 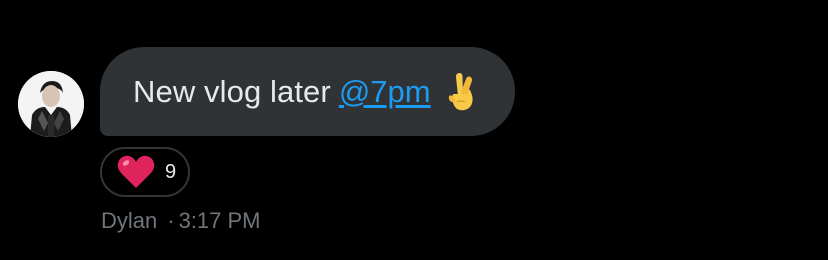 What do you see at coordinates (51, 104) in the screenshot?
I see `sender-avatar` at bounding box center [51, 104].